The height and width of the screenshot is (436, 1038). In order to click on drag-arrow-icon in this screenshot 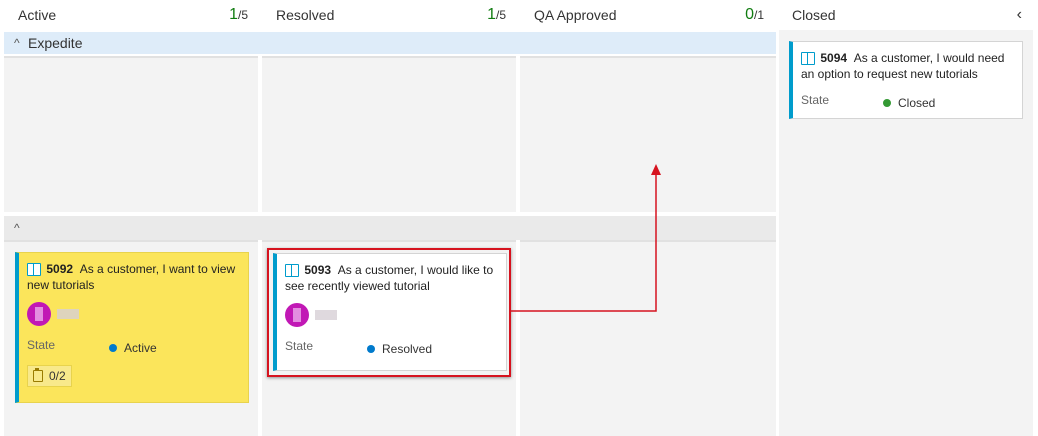, I will do `click(586, 238)`.